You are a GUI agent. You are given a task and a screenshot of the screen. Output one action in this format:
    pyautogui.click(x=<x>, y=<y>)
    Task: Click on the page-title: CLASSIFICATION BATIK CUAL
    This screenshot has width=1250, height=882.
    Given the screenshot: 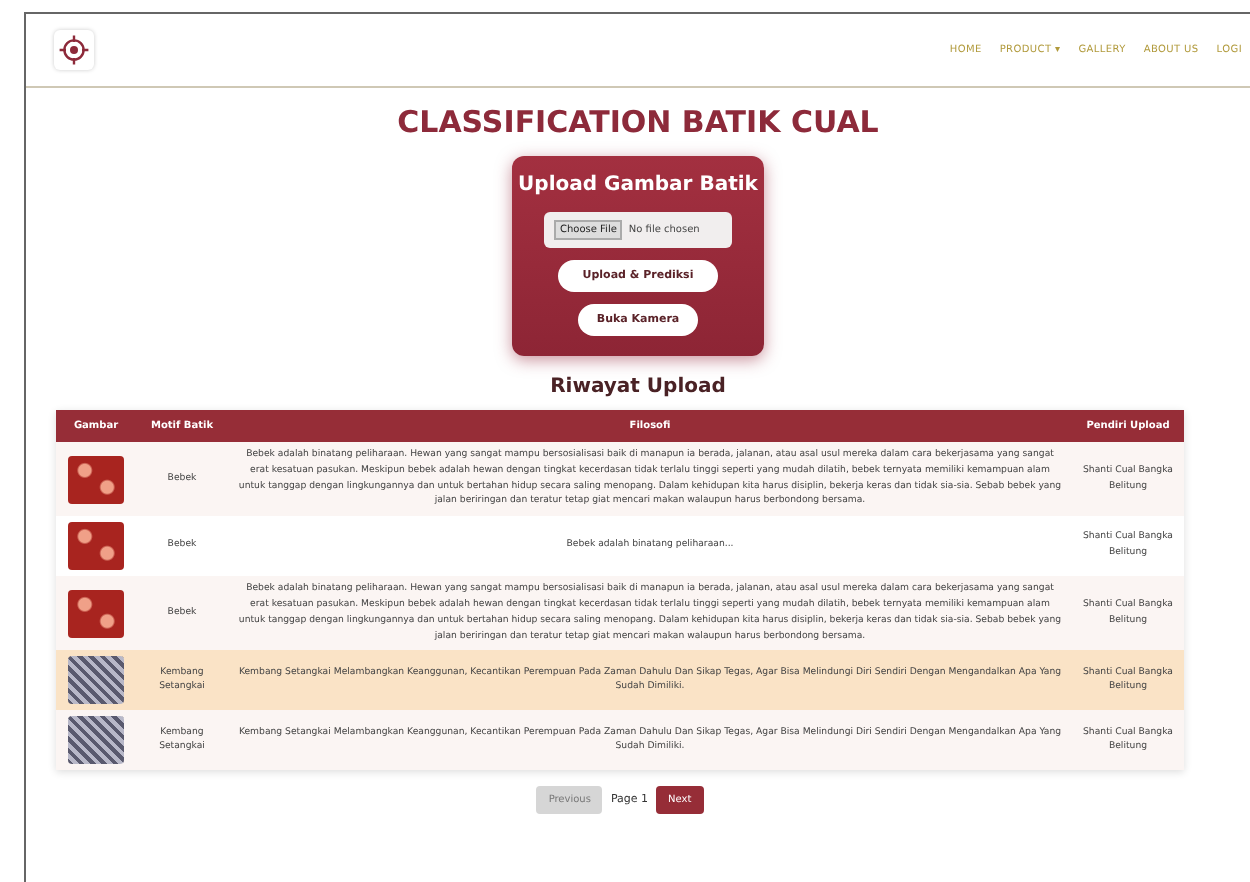 What is the action you would take?
    pyautogui.click(x=638, y=122)
    